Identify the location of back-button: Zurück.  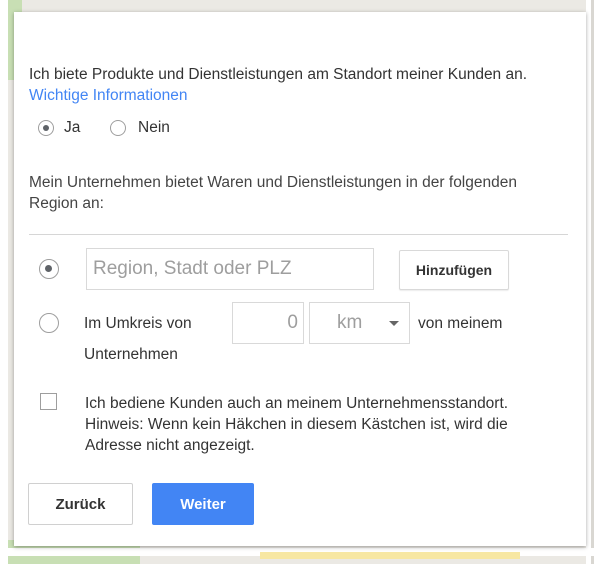
(80, 504).